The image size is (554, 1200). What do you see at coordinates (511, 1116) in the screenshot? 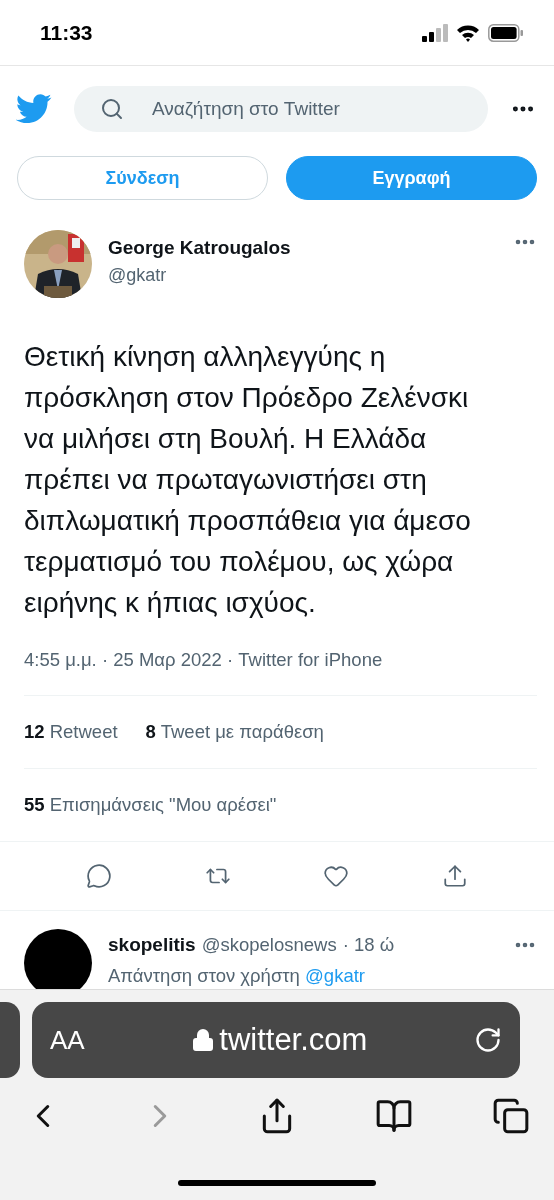
I see `tabs-icon` at bounding box center [511, 1116].